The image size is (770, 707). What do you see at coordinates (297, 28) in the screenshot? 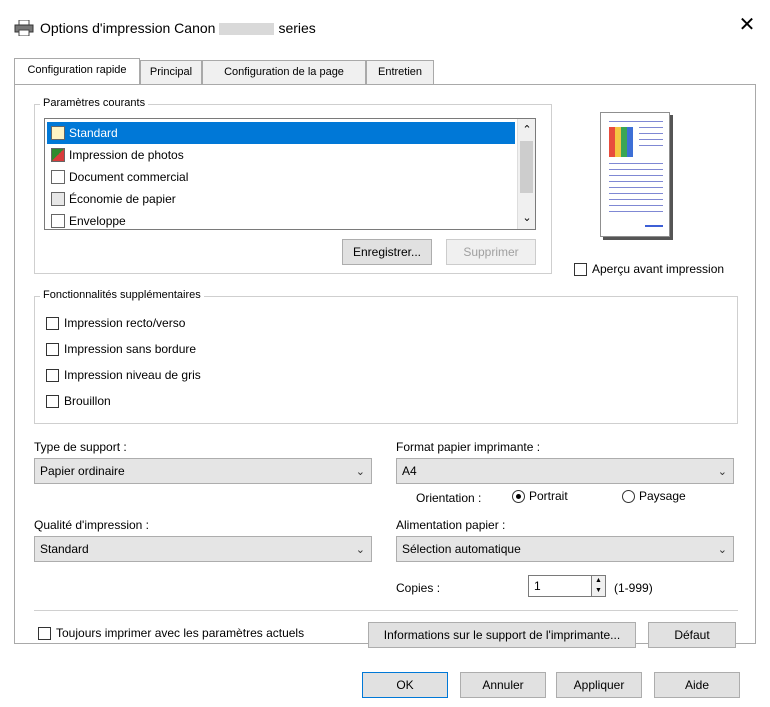
I see `window-title-suffix: series` at bounding box center [297, 28].